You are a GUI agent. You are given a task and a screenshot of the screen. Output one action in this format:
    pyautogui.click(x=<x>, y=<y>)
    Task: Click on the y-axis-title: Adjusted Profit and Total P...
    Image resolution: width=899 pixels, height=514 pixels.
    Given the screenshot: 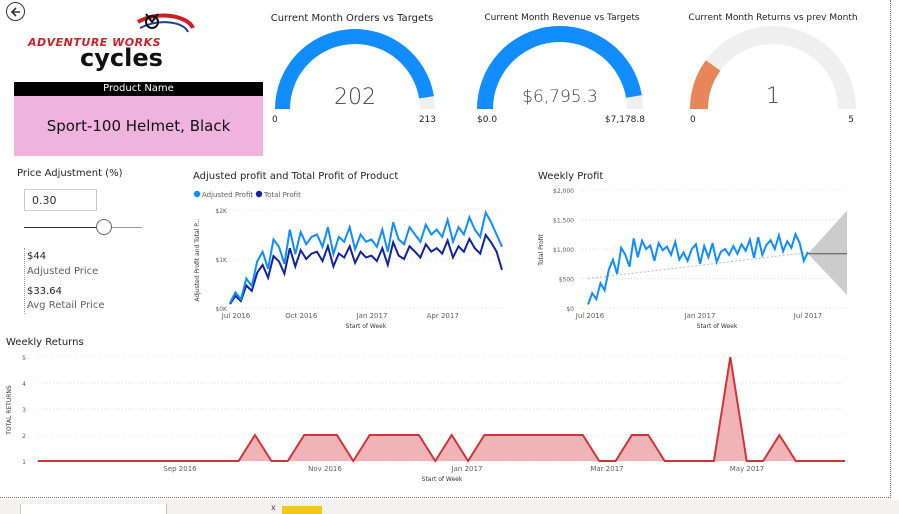 What is the action you would take?
    pyautogui.click(x=197, y=259)
    